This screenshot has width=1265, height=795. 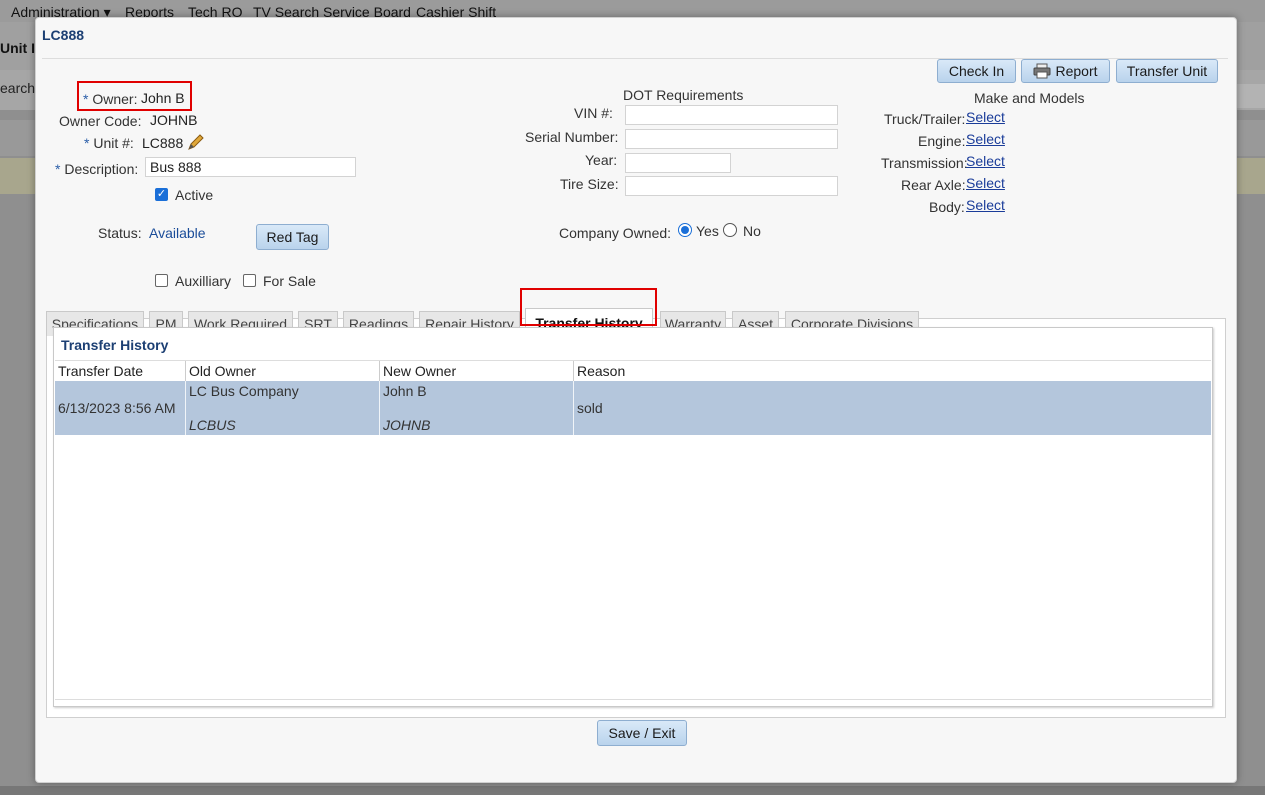 I want to click on grid-footer-line, so click(x=633, y=699).